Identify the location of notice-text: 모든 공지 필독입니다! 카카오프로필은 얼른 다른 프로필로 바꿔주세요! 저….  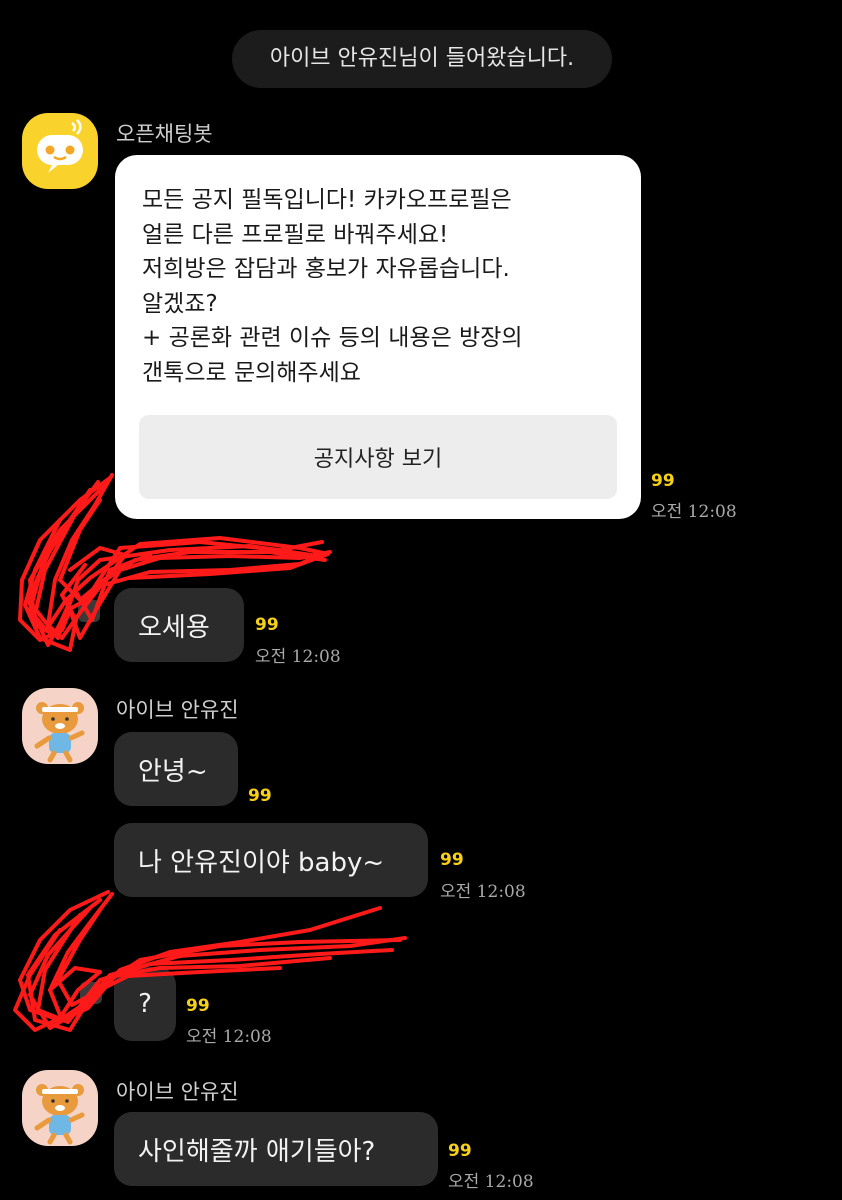
(332, 286).